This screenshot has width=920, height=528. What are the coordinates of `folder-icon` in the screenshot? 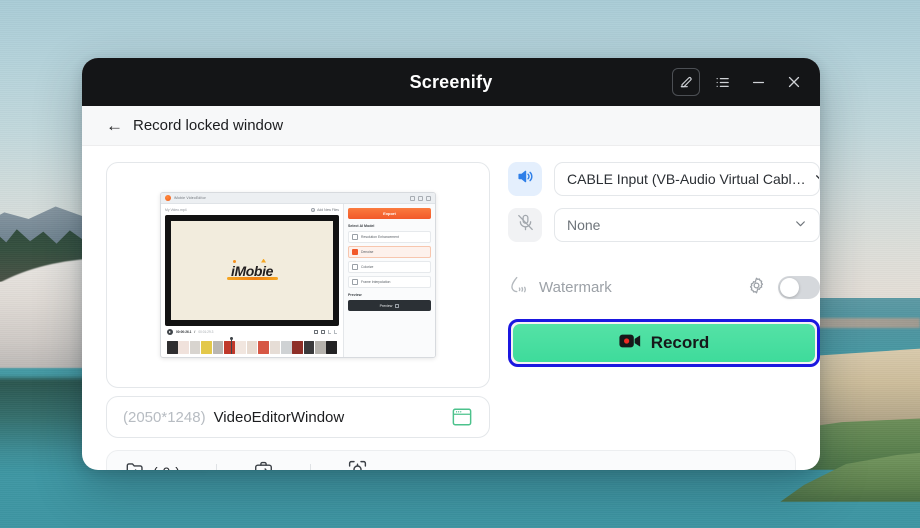 It's located at (135, 465).